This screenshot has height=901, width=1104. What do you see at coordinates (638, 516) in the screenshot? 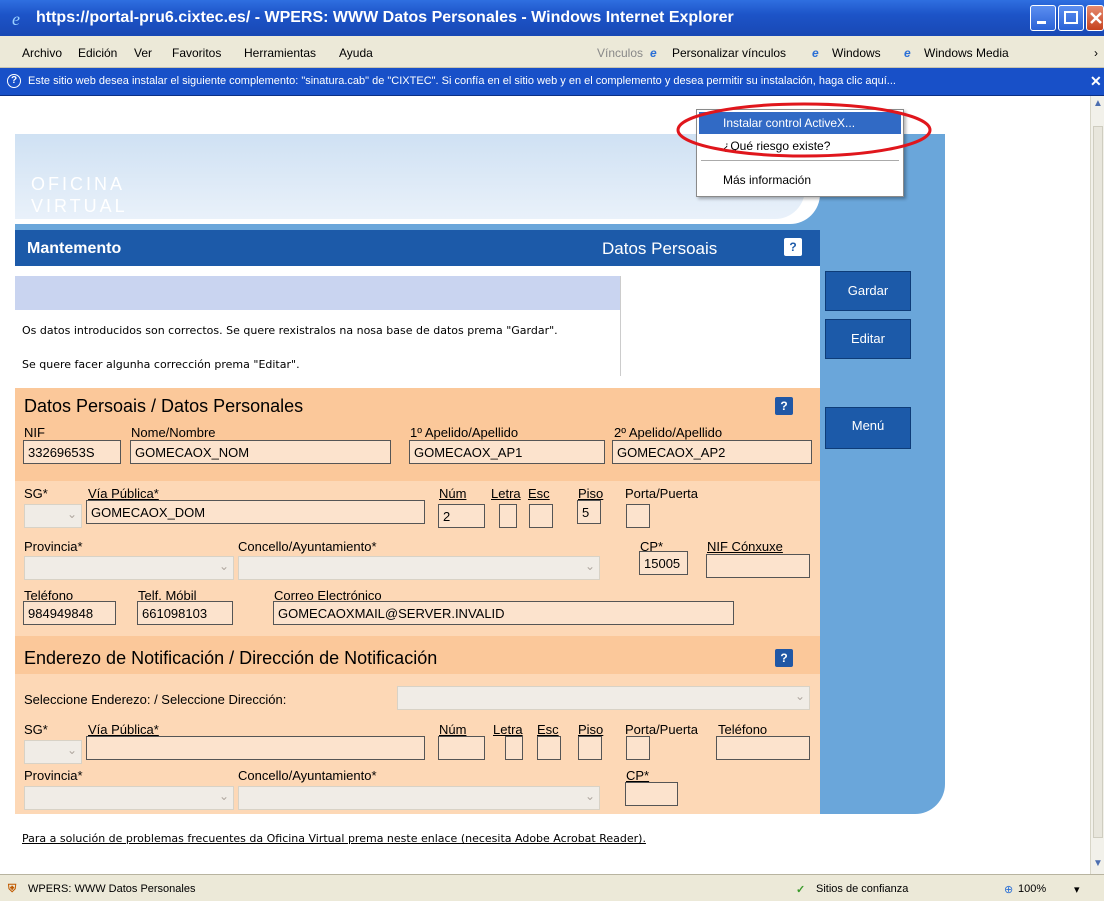
I see `porta-field` at bounding box center [638, 516].